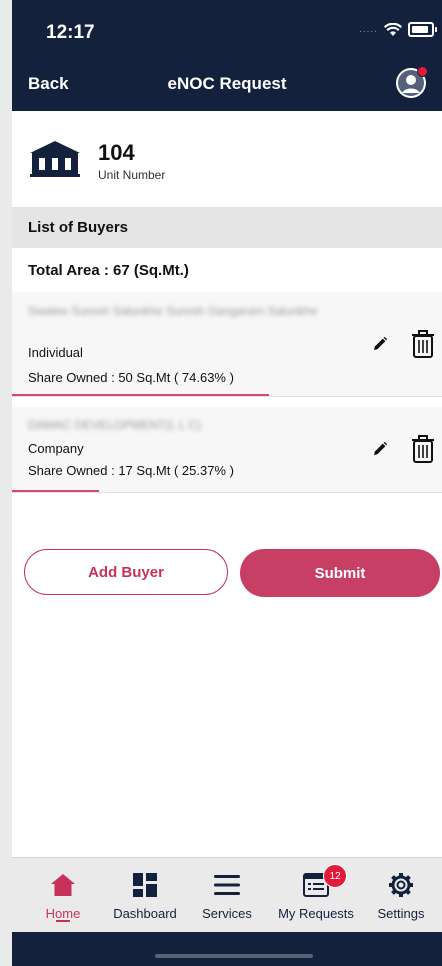 Image resolution: width=442 pixels, height=966 pixels. What do you see at coordinates (227, 227) in the screenshot?
I see `buyers-list-header: List of Buyers` at bounding box center [227, 227].